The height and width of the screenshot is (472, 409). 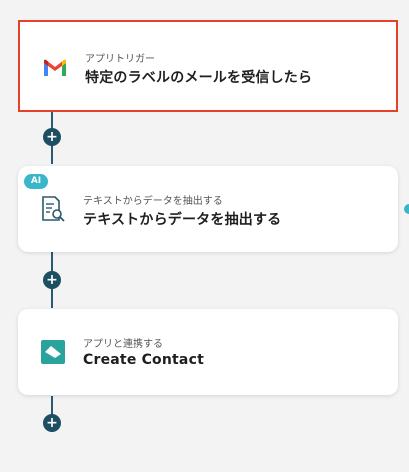 What do you see at coordinates (199, 78) in the screenshot?
I see `step-title: 特定のラベルのメールを受信したら` at bounding box center [199, 78].